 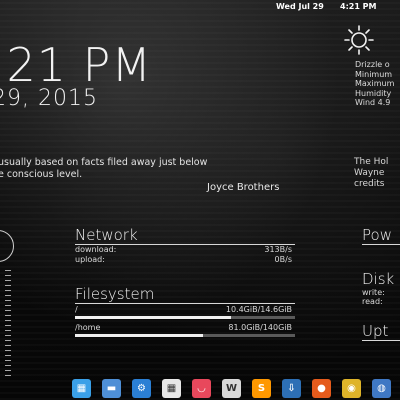 I want to click on disk-write-label: write:, so click(x=373, y=292).